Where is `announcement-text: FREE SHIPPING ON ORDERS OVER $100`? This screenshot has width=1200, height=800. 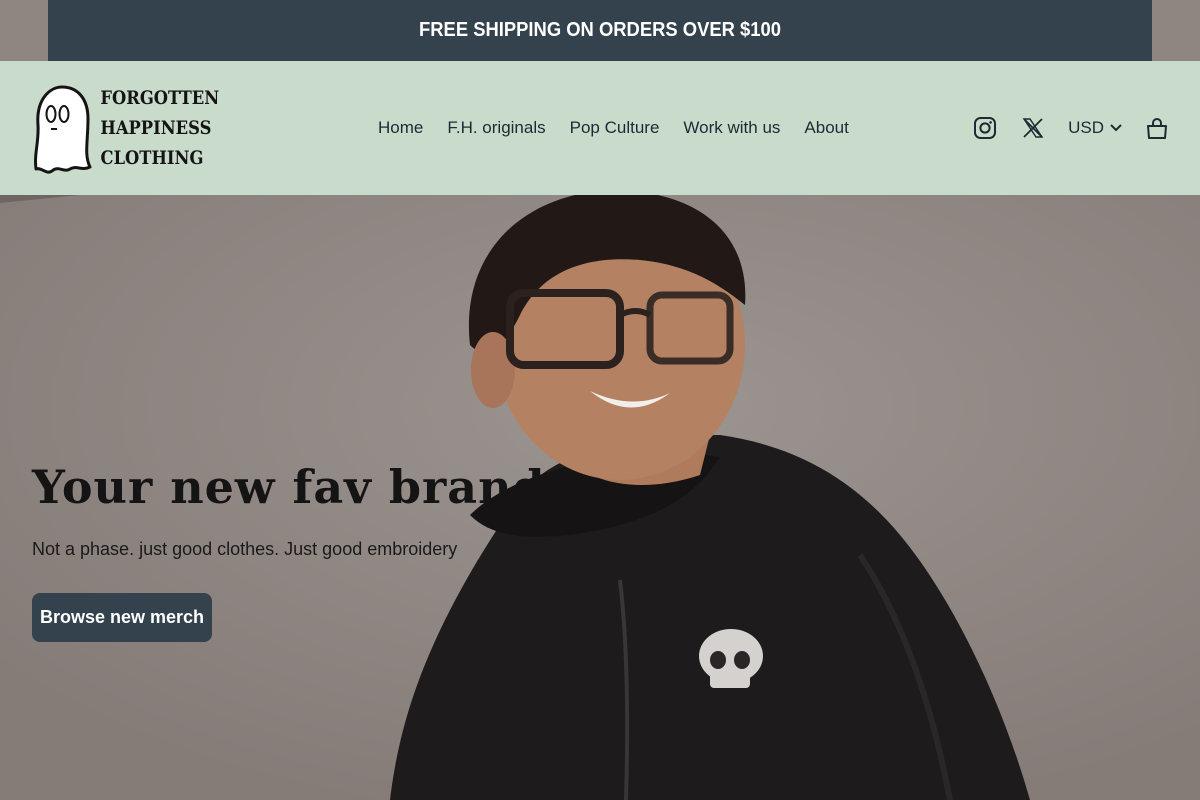 announcement-text: FREE SHIPPING ON ORDERS OVER $100 is located at coordinates (600, 30).